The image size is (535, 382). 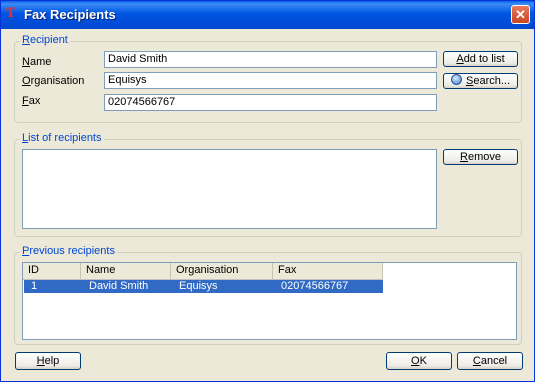 I want to click on column-header-organisation: Organisation, so click(x=222, y=271).